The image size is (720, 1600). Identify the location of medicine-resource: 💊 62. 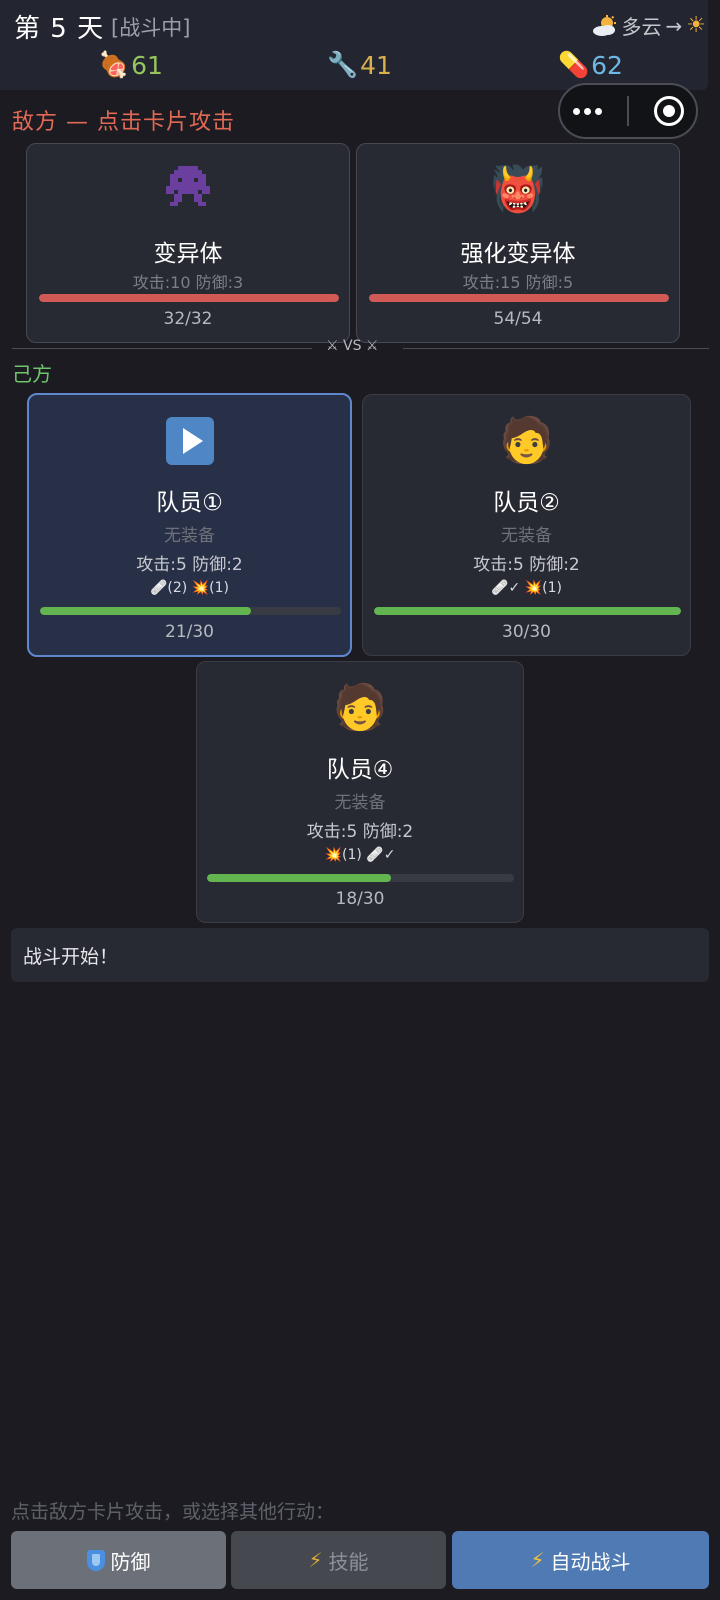
(590, 65).